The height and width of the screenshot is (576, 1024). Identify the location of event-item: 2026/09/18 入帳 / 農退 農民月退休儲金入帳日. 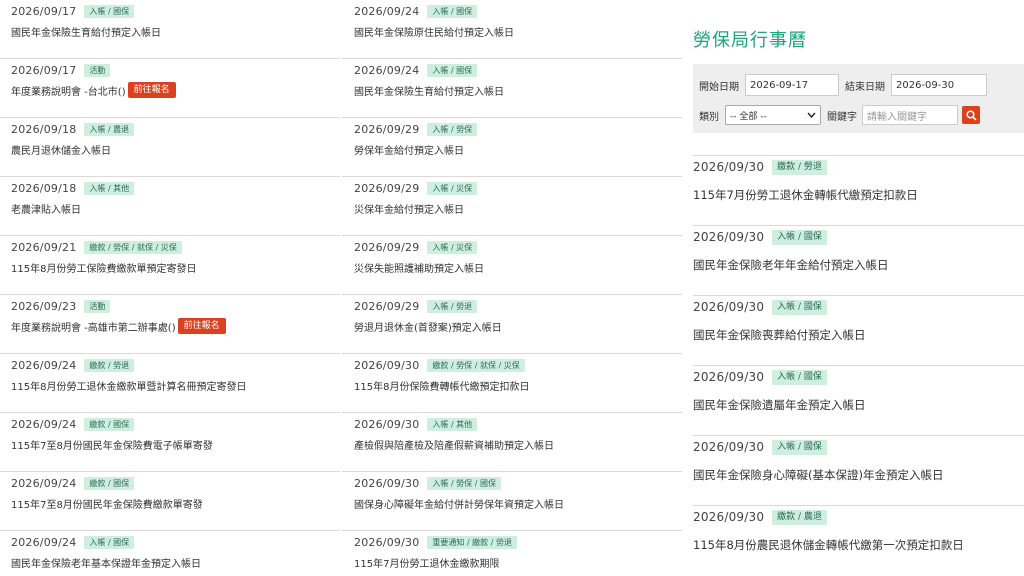
(170, 147).